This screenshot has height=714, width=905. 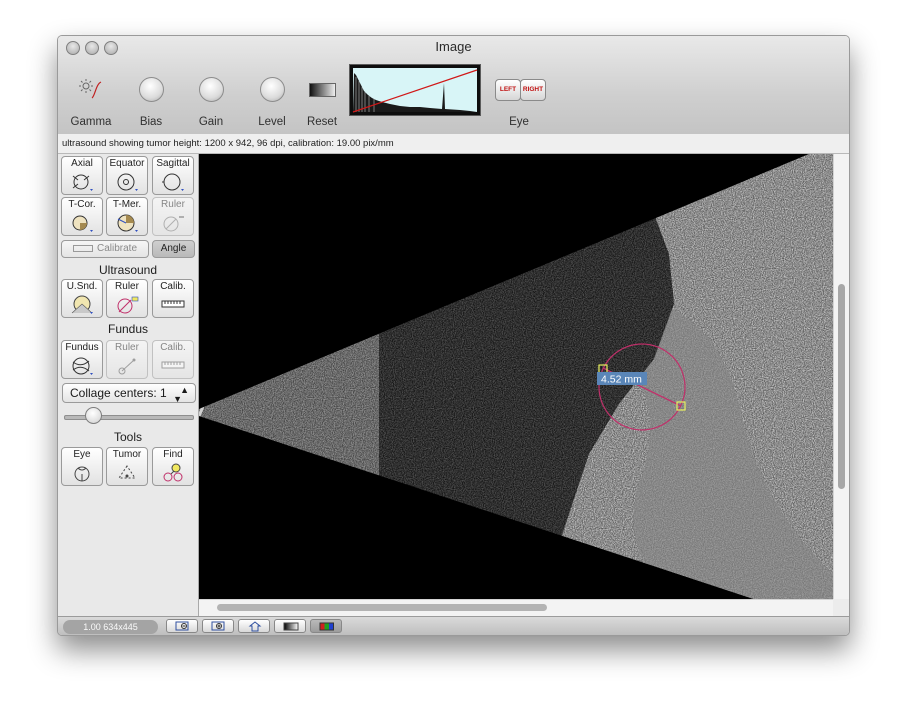 What do you see at coordinates (519, 122) in the screenshot?
I see `eye-label: Eye` at bounding box center [519, 122].